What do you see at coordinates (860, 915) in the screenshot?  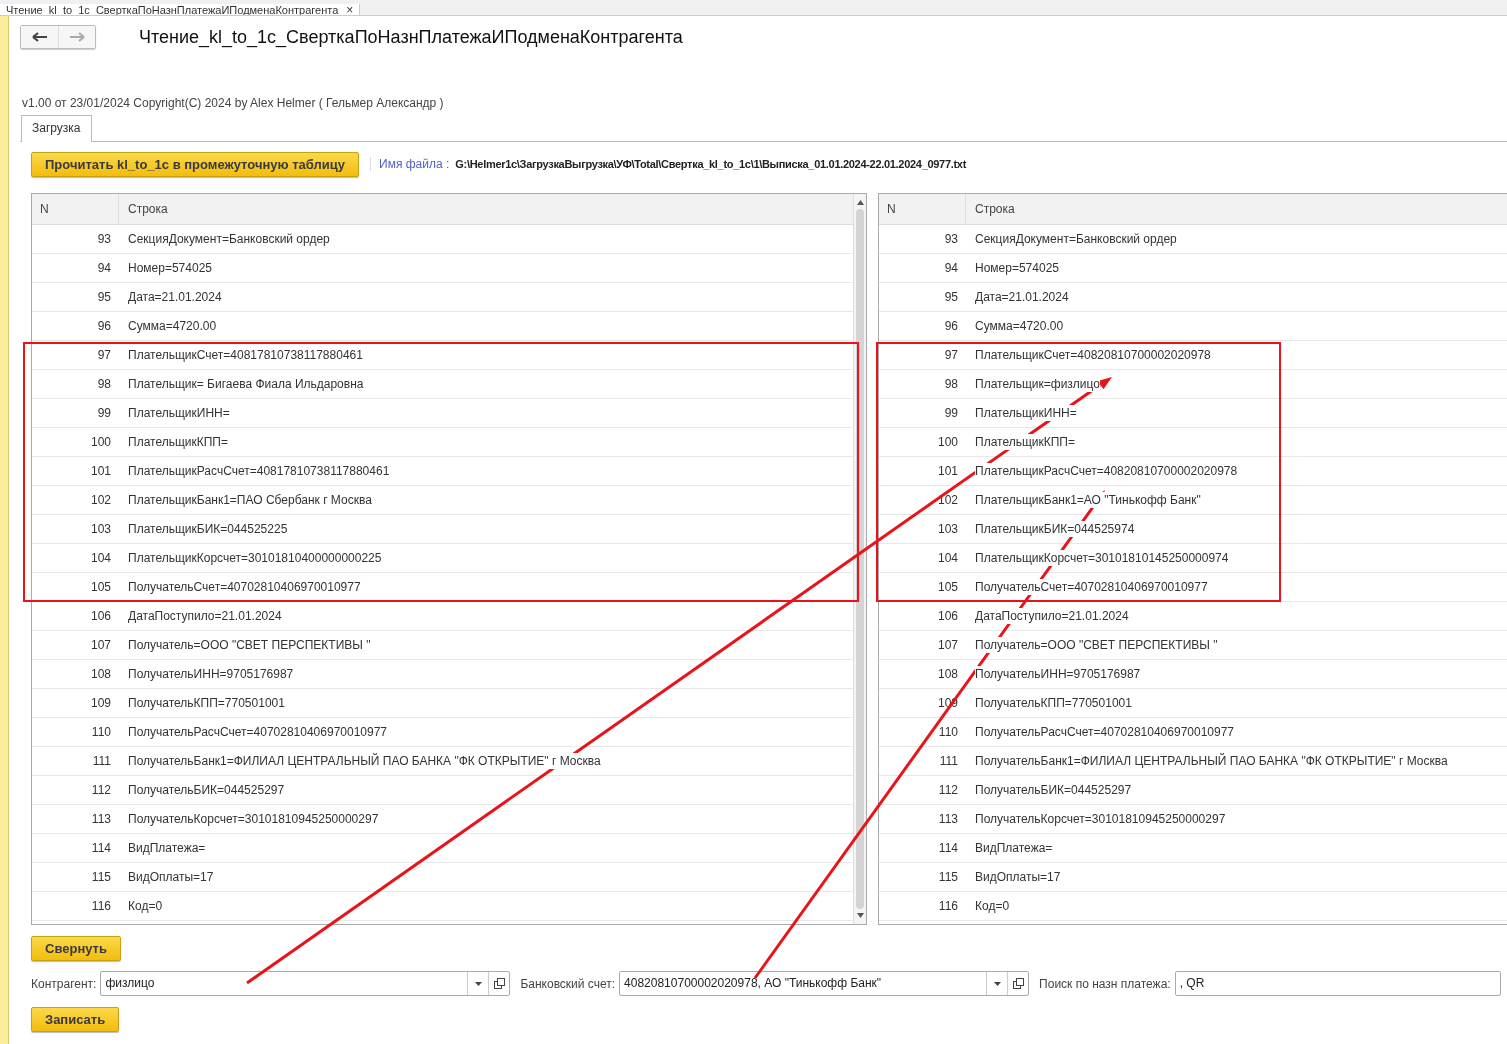 I see `scroll-down-icon` at bounding box center [860, 915].